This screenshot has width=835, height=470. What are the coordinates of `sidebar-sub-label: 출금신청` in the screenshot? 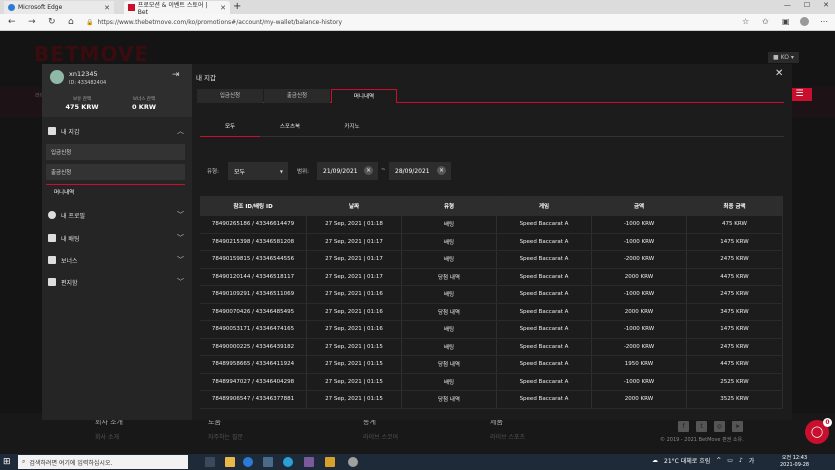 It's located at (61, 173).